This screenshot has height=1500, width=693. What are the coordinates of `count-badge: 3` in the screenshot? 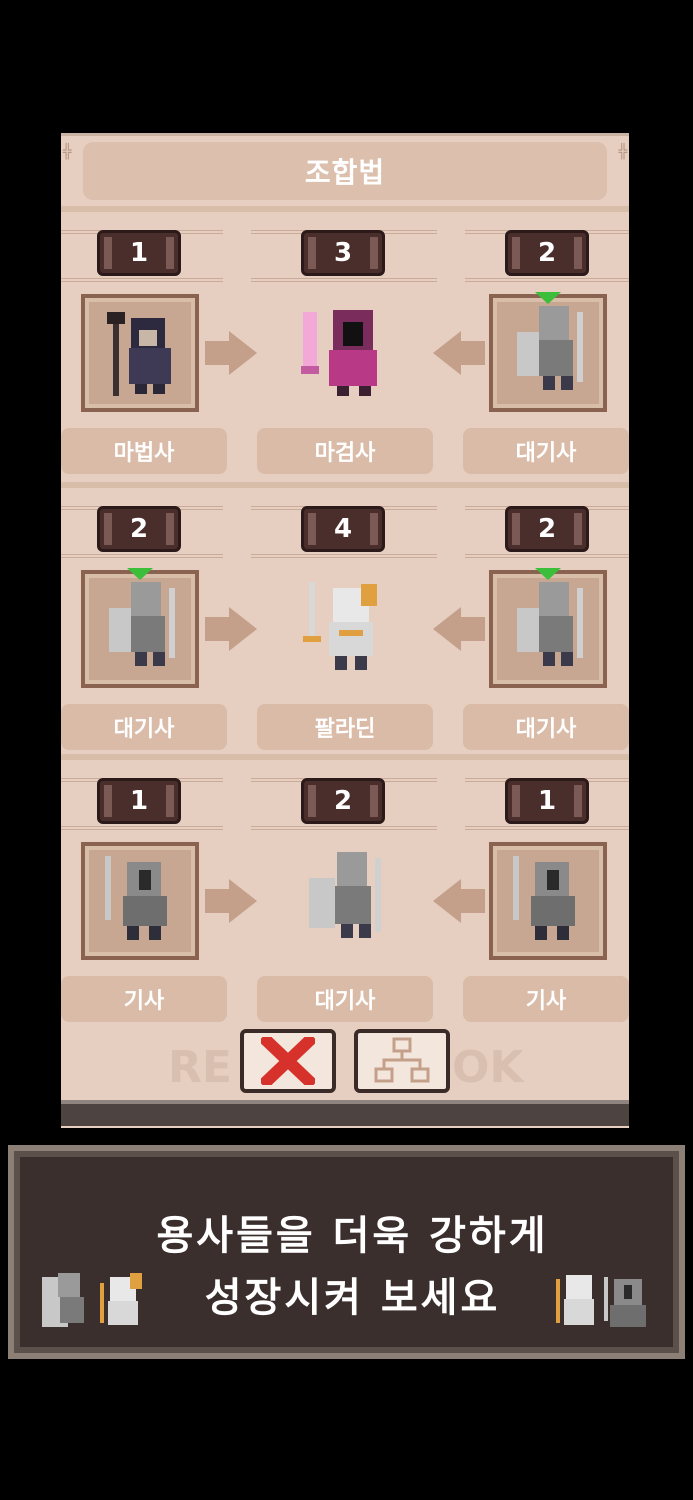 It's located at (343, 253).